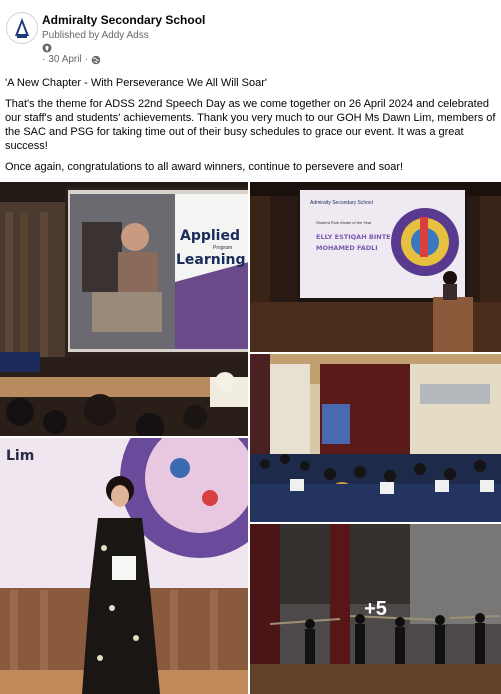 This screenshot has width=501, height=694. I want to click on slide-text: Lim, so click(20, 456).